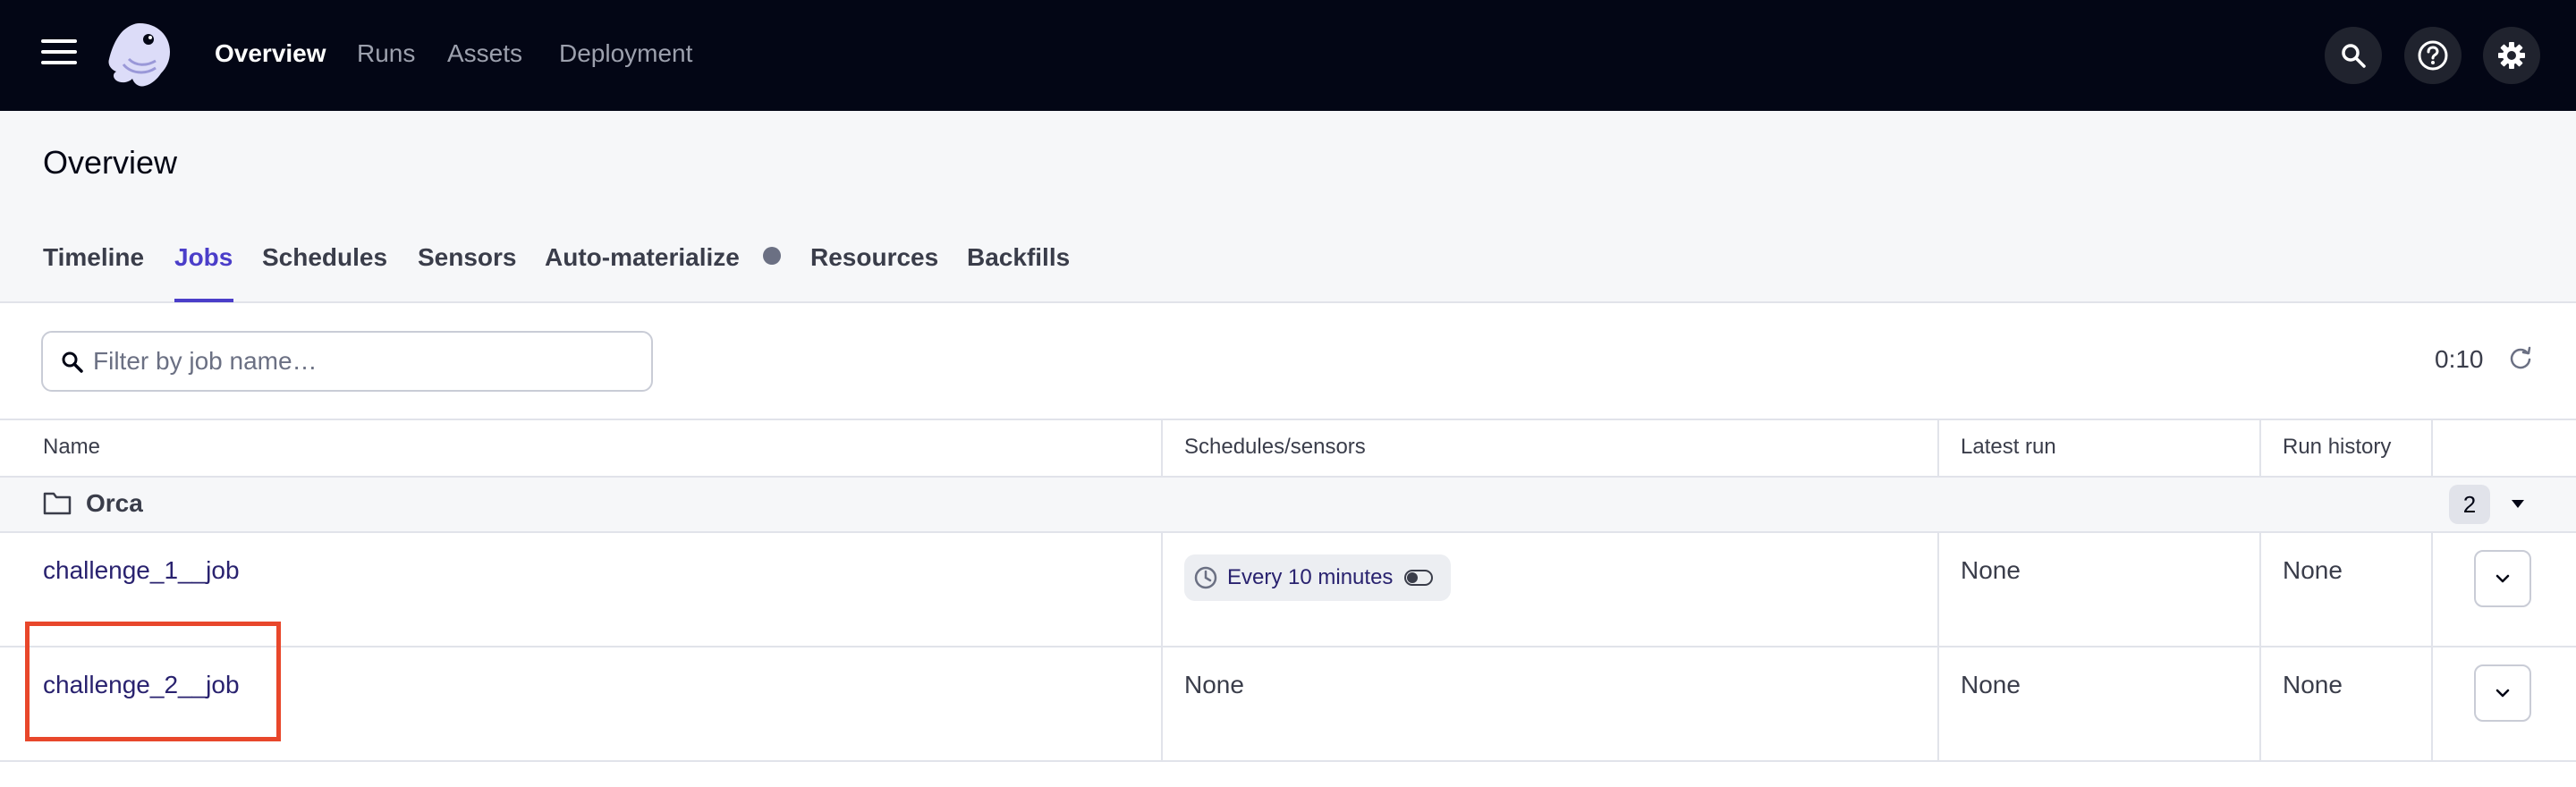  Describe the element at coordinates (1310, 577) in the screenshot. I see `schedule-label: Every 10 minutes` at that location.